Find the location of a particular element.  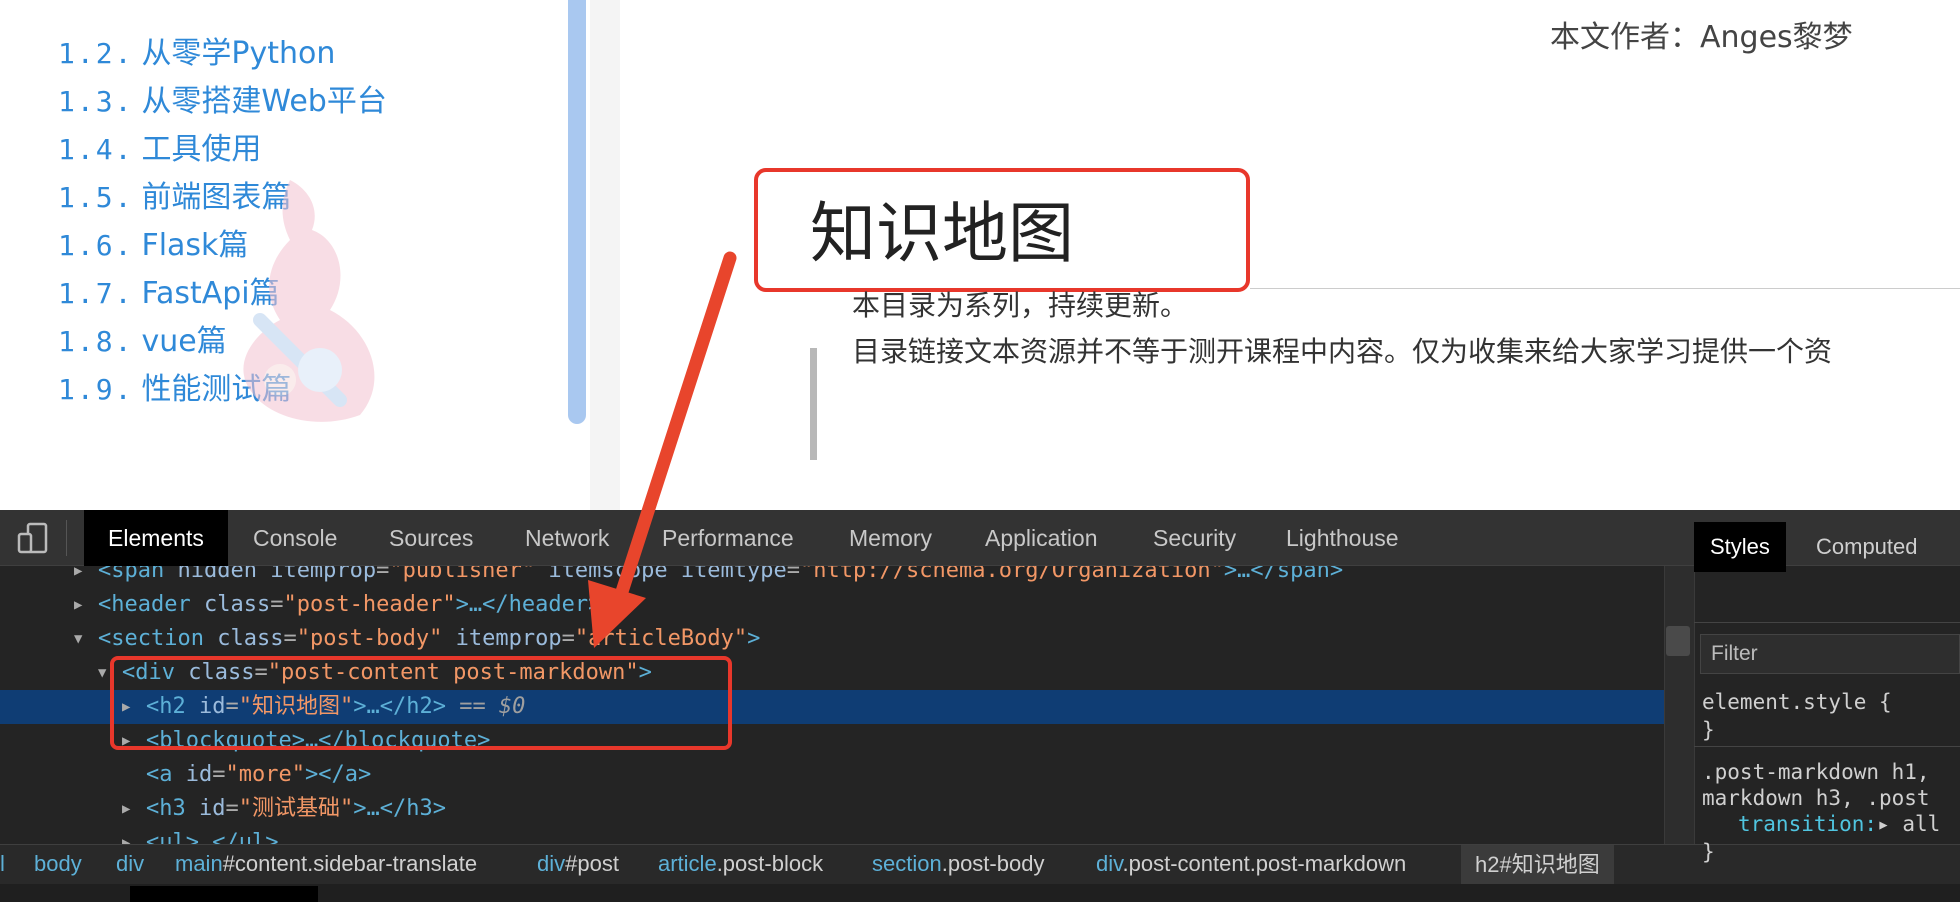

heading-underline is located at coordinates (1605, 288).